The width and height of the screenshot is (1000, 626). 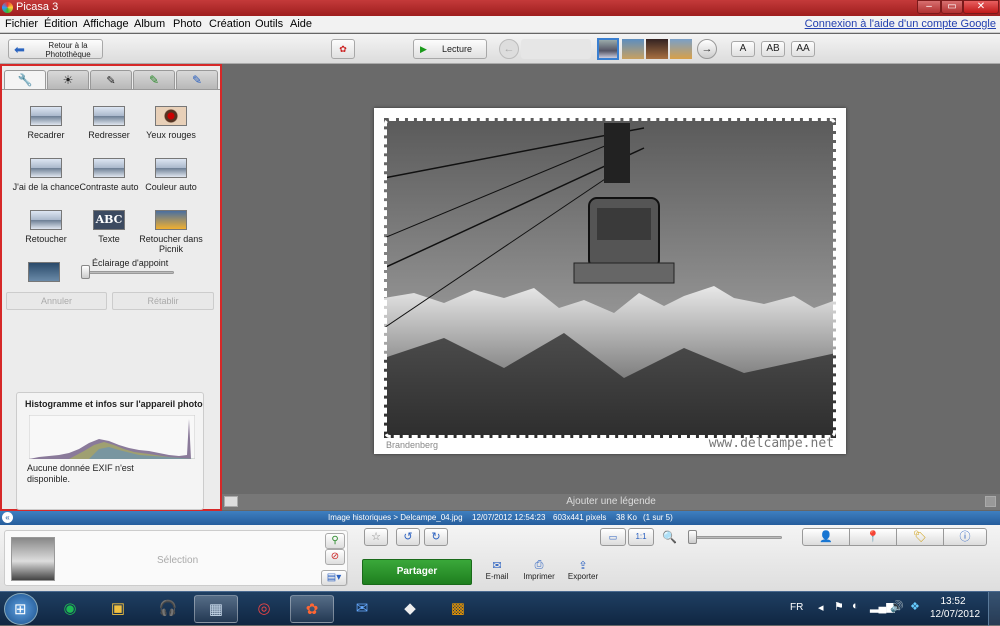 What do you see at coordinates (410, 609) in the screenshot?
I see `inkscape-taskbar-icon: ◆` at bounding box center [410, 609].